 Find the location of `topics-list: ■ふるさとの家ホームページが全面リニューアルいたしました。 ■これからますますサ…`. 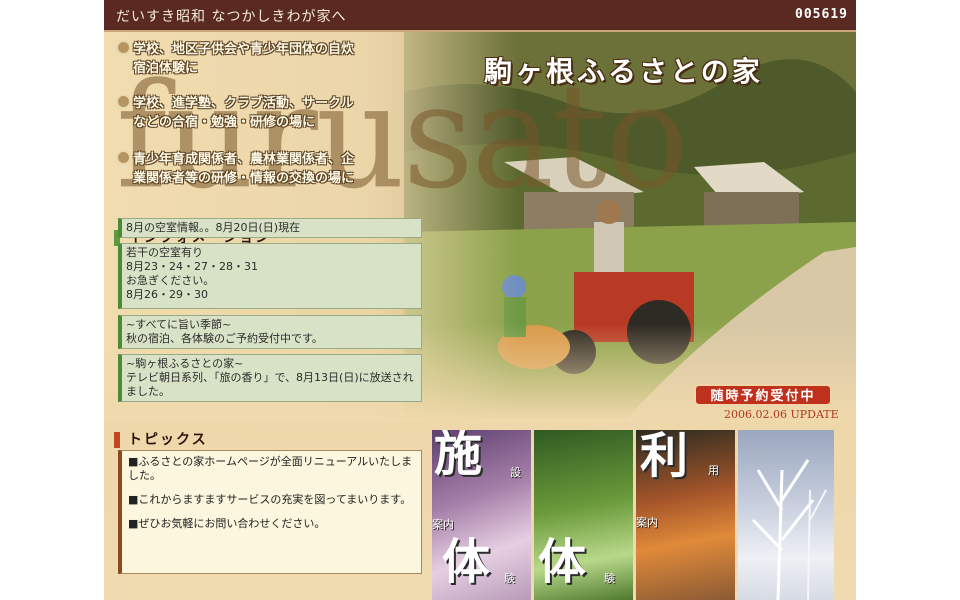

topics-list: ■ふるさとの家ホームページが全面リニューアルいたしました。 ■これからますますサ… is located at coordinates (270, 512).